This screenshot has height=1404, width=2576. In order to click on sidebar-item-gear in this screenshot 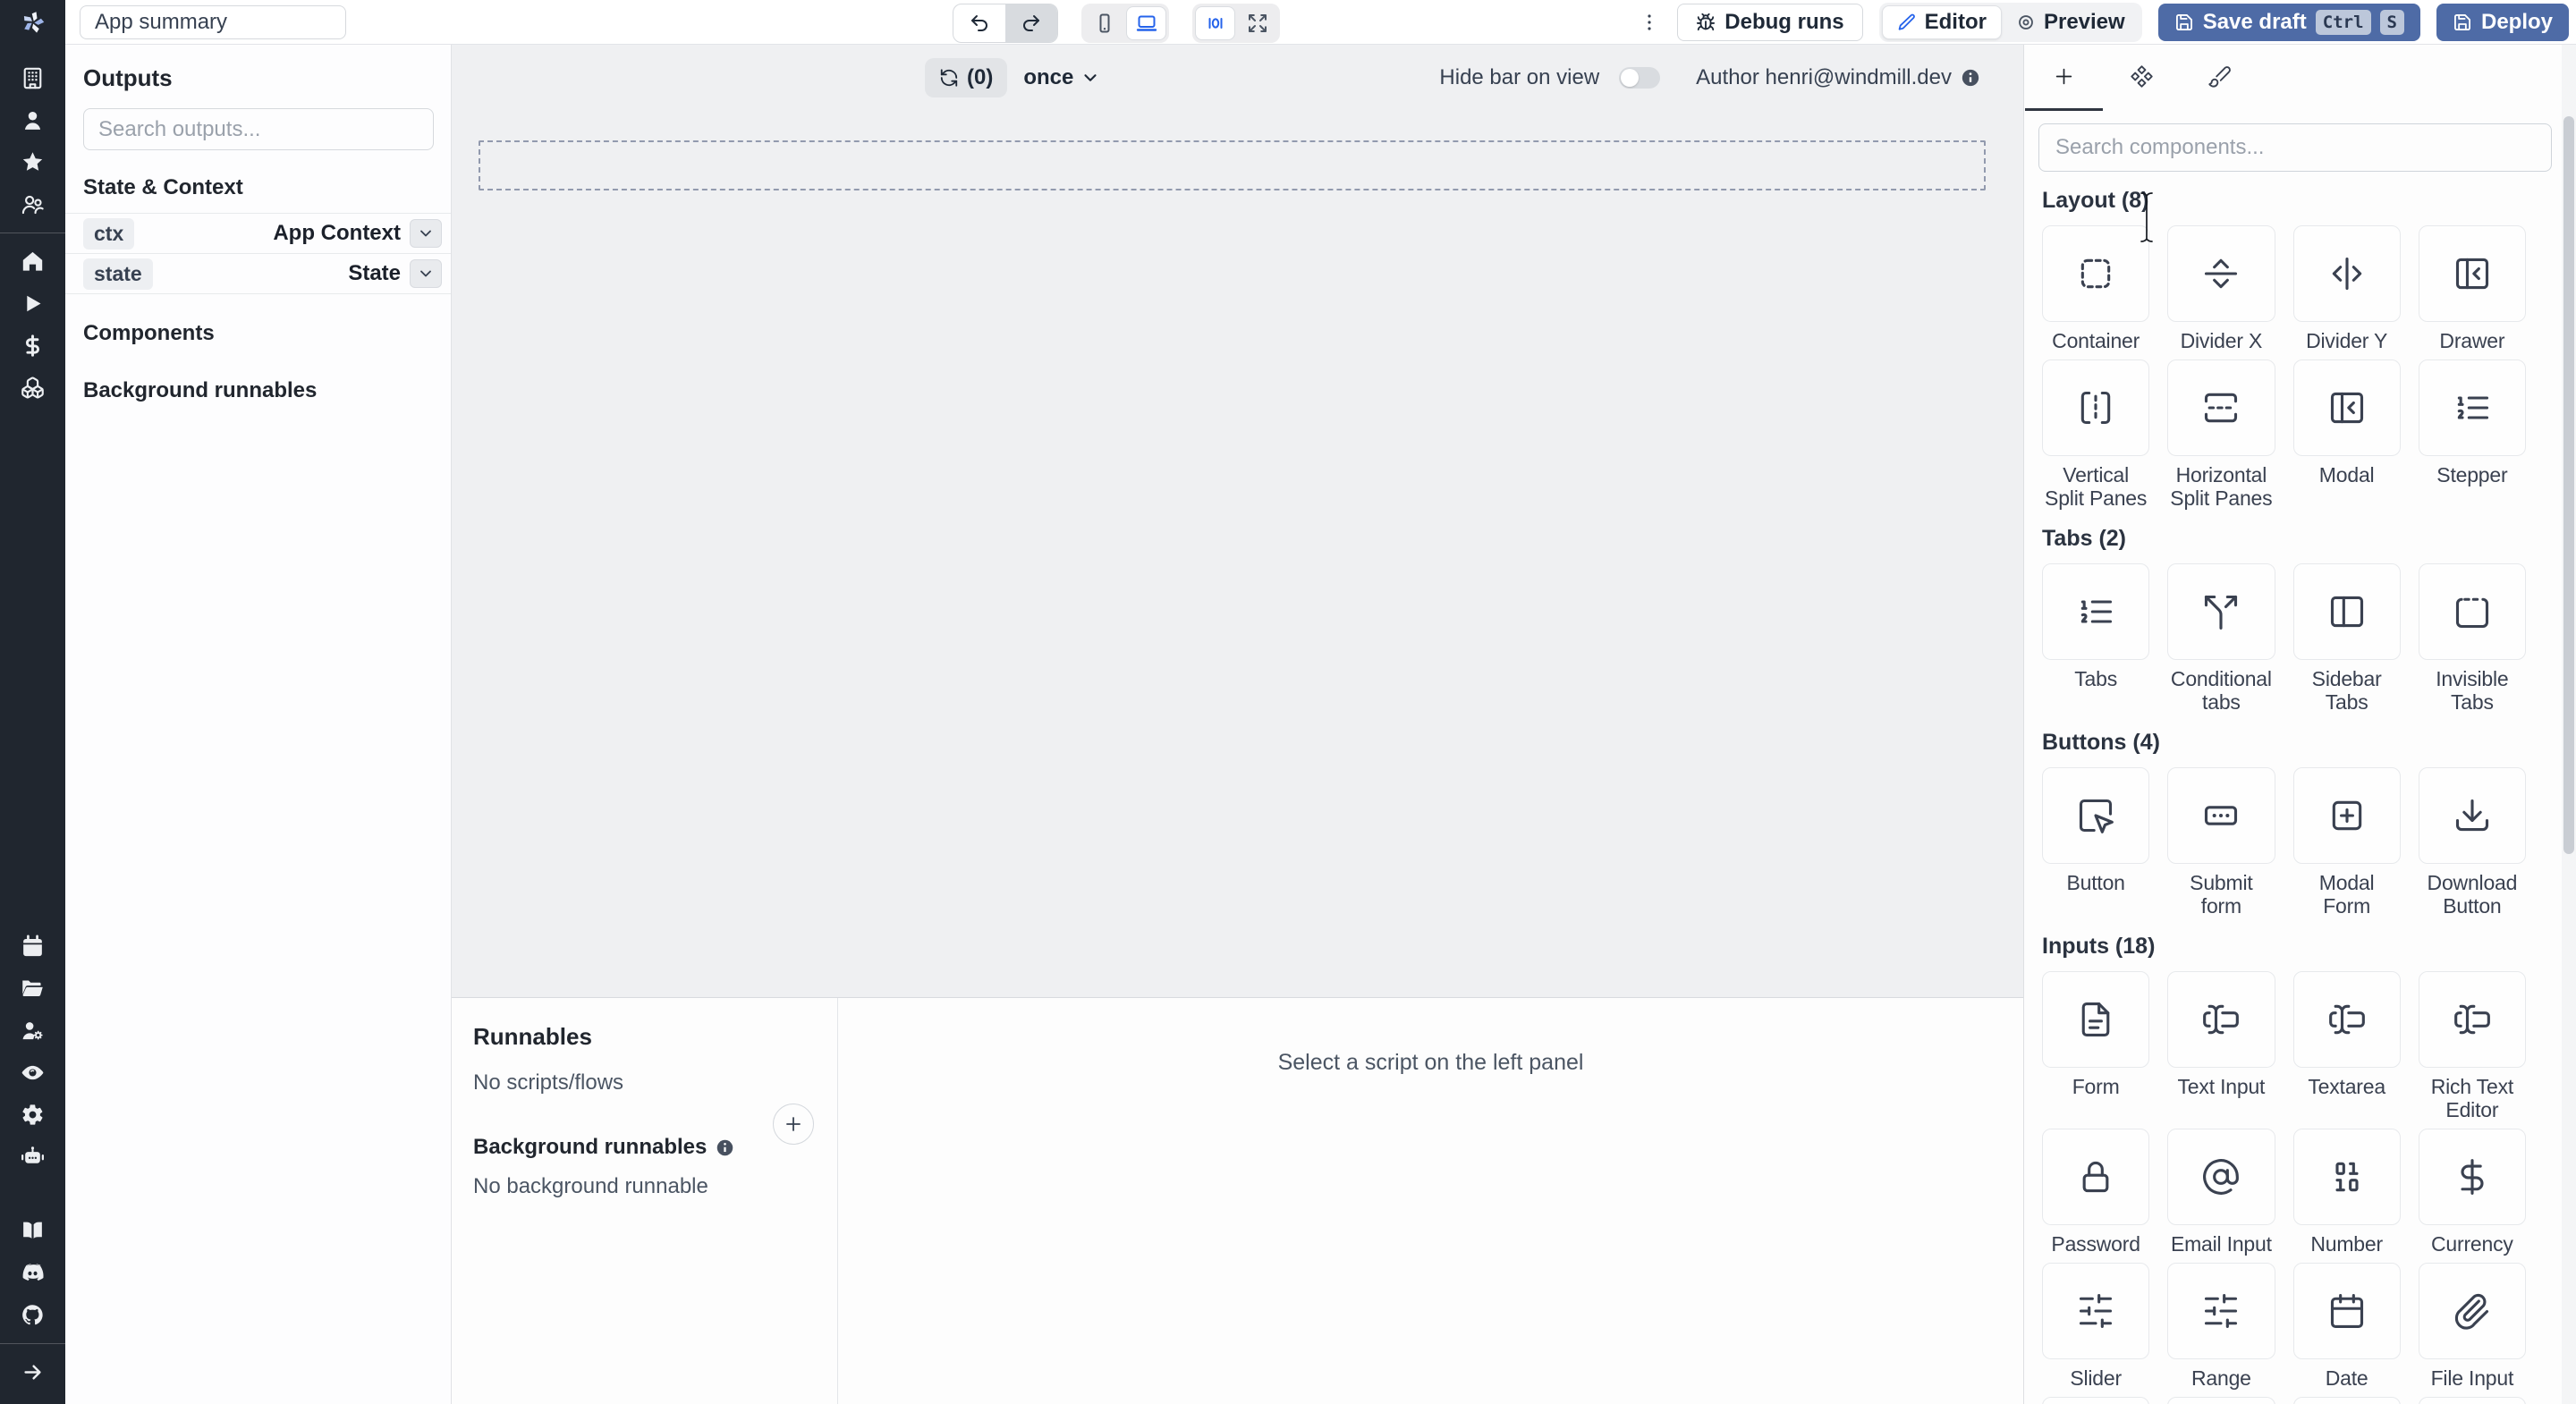, I will do `click(32, 1115)`.